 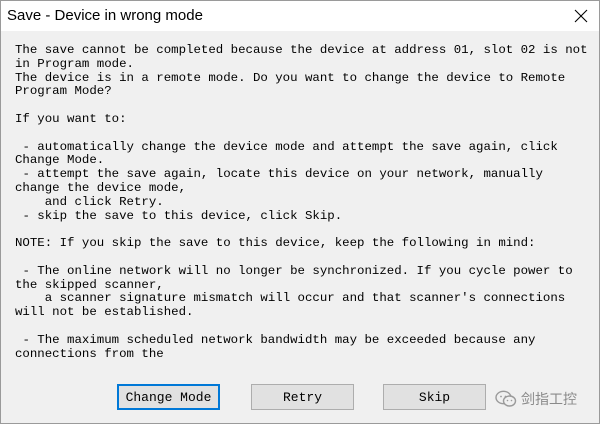 I want to click on wechat-icon, so click(x=506, y=398).